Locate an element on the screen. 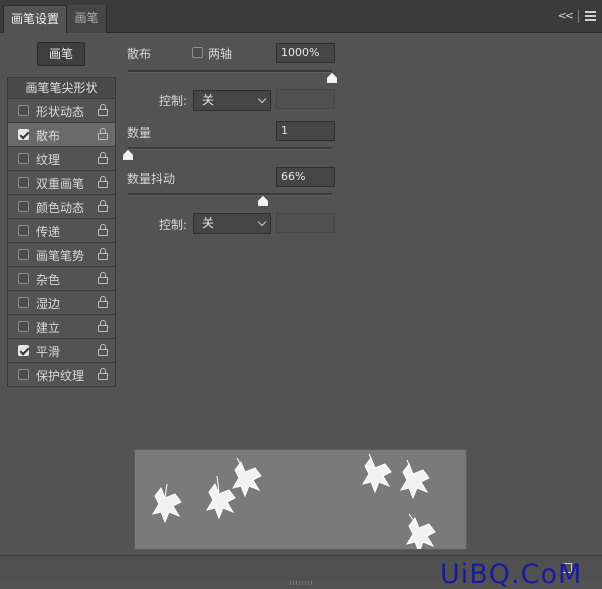 This screenshot has height=589, width=602. sidebar-item: 保护纹理 is located at coordinates (61, 375).